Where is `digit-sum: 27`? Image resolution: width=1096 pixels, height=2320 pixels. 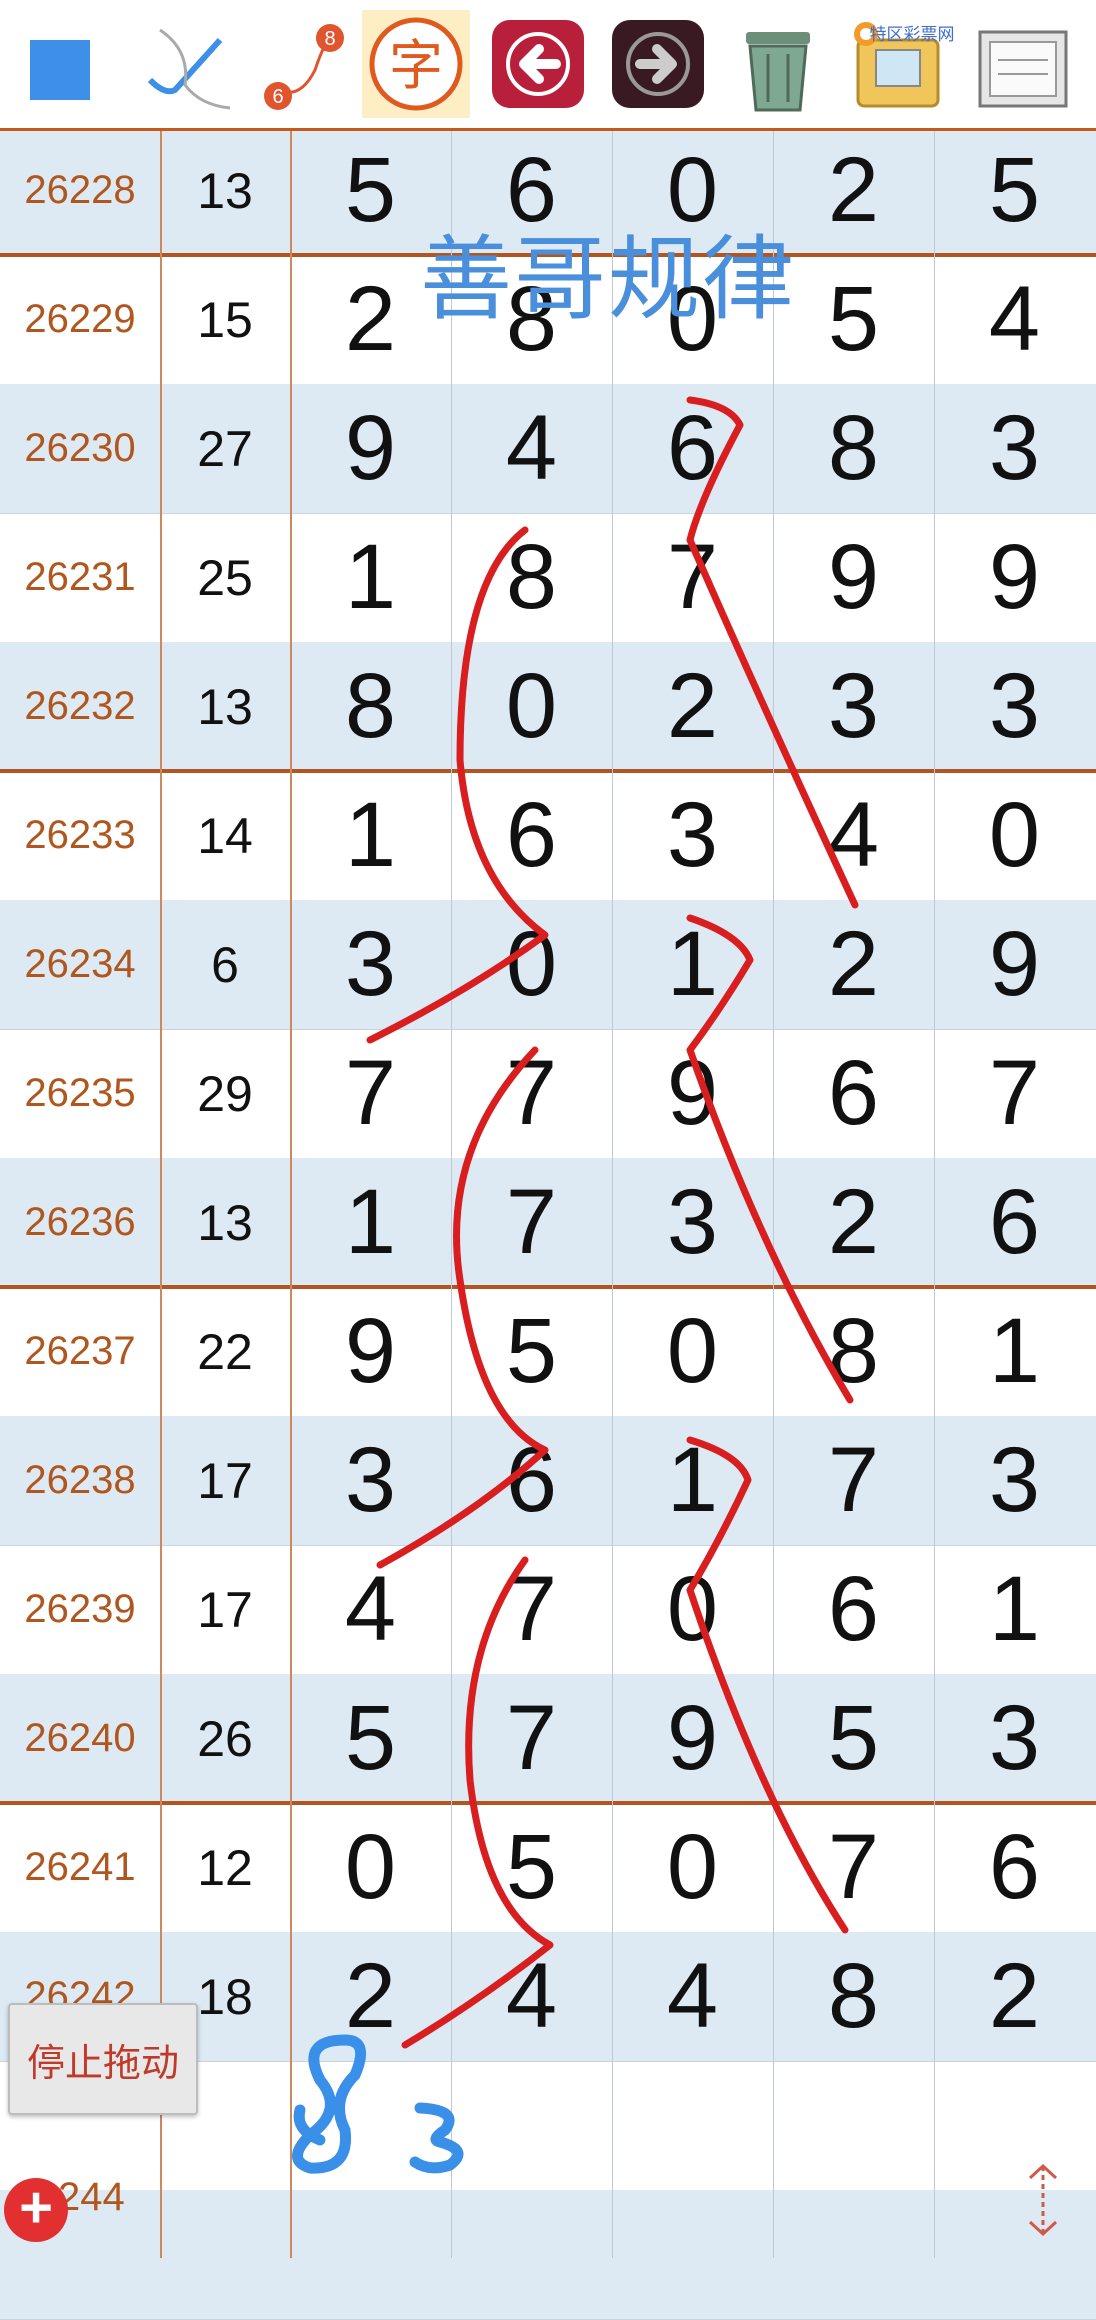
digit-sum: 27 is located at coordinates (225, 448).